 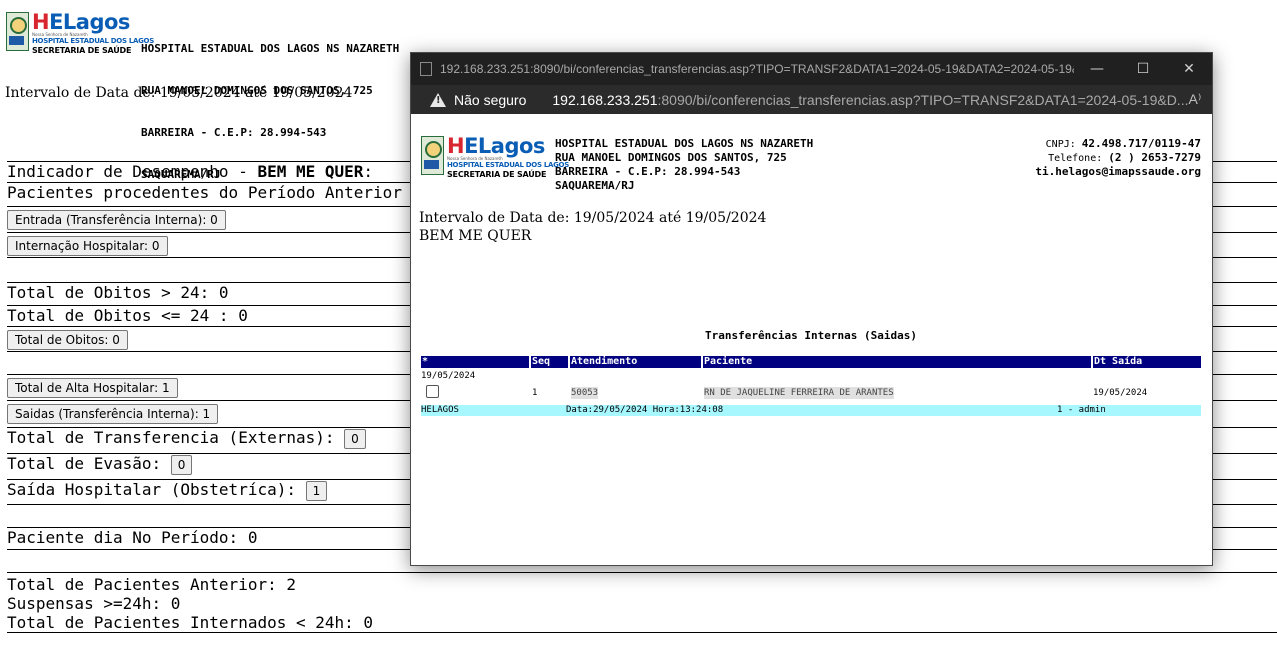 What do you see at coordinates (181, 464) in the screenshot?
I see `evasao-button: 0` at bounding box center [181, 464].